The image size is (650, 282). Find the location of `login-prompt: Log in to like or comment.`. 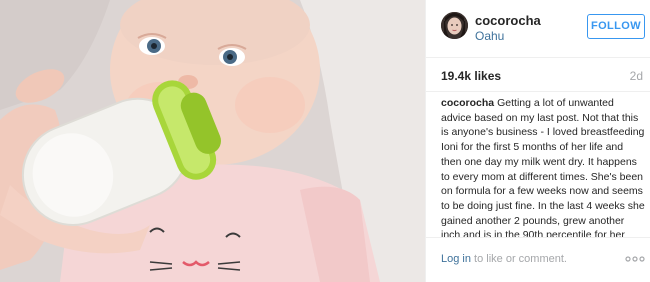

login-prompt: Log in to like or comment. is located at coordinates (504, 259).